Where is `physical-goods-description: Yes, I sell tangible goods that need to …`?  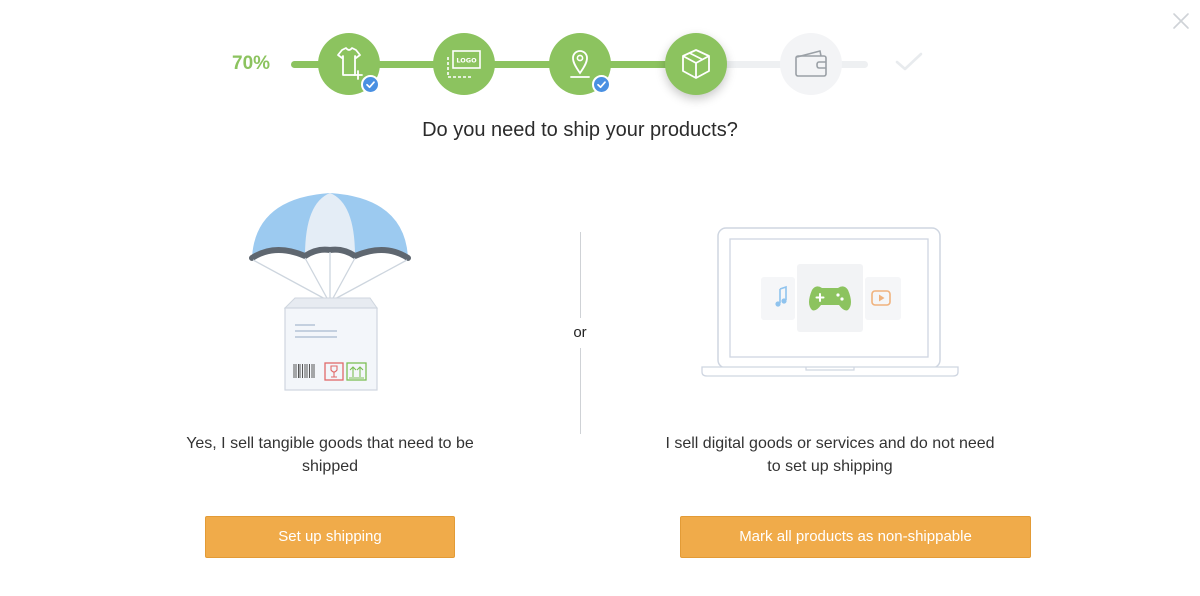
physical-goods-description: Yes, I sell tangible goods that need to … is located at coordinates (330, 455).